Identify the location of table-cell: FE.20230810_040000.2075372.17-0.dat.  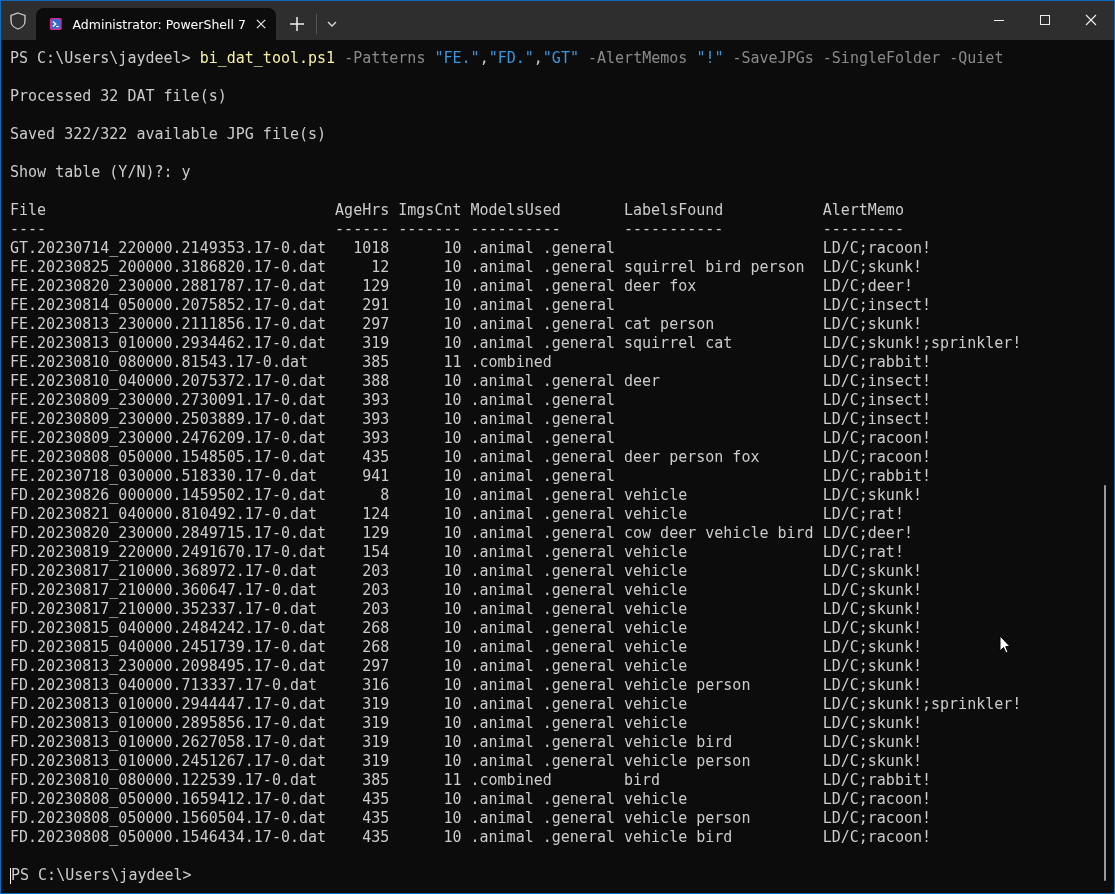
(168, 381).